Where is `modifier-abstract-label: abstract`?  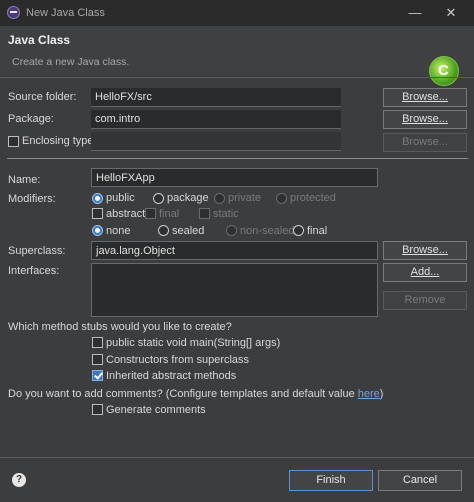 modifier-abstract-label: abstract is located at coordinates (126, 214).